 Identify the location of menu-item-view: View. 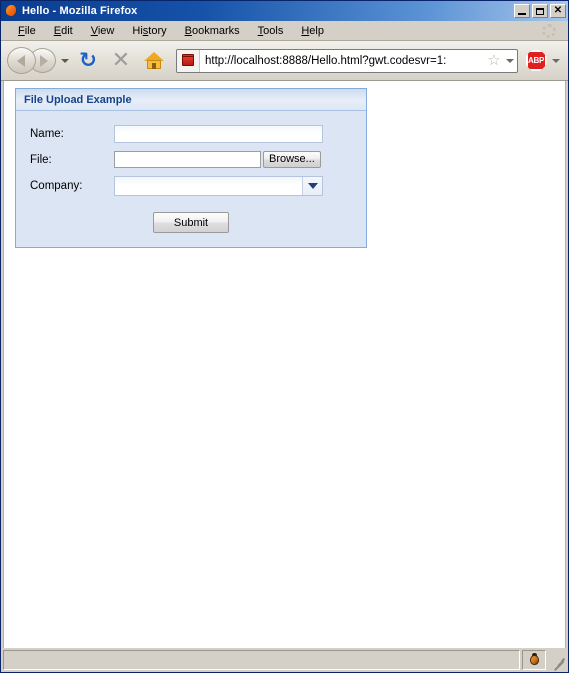
(103, 31).